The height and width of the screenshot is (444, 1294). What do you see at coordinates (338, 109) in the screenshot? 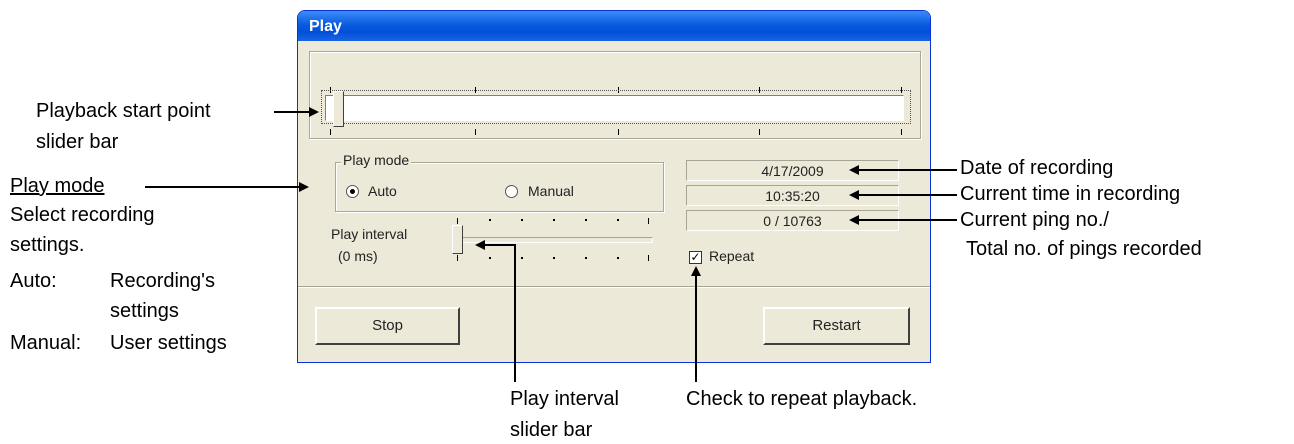
I see `start-slider-thumb` at bounding box center [338, 109].